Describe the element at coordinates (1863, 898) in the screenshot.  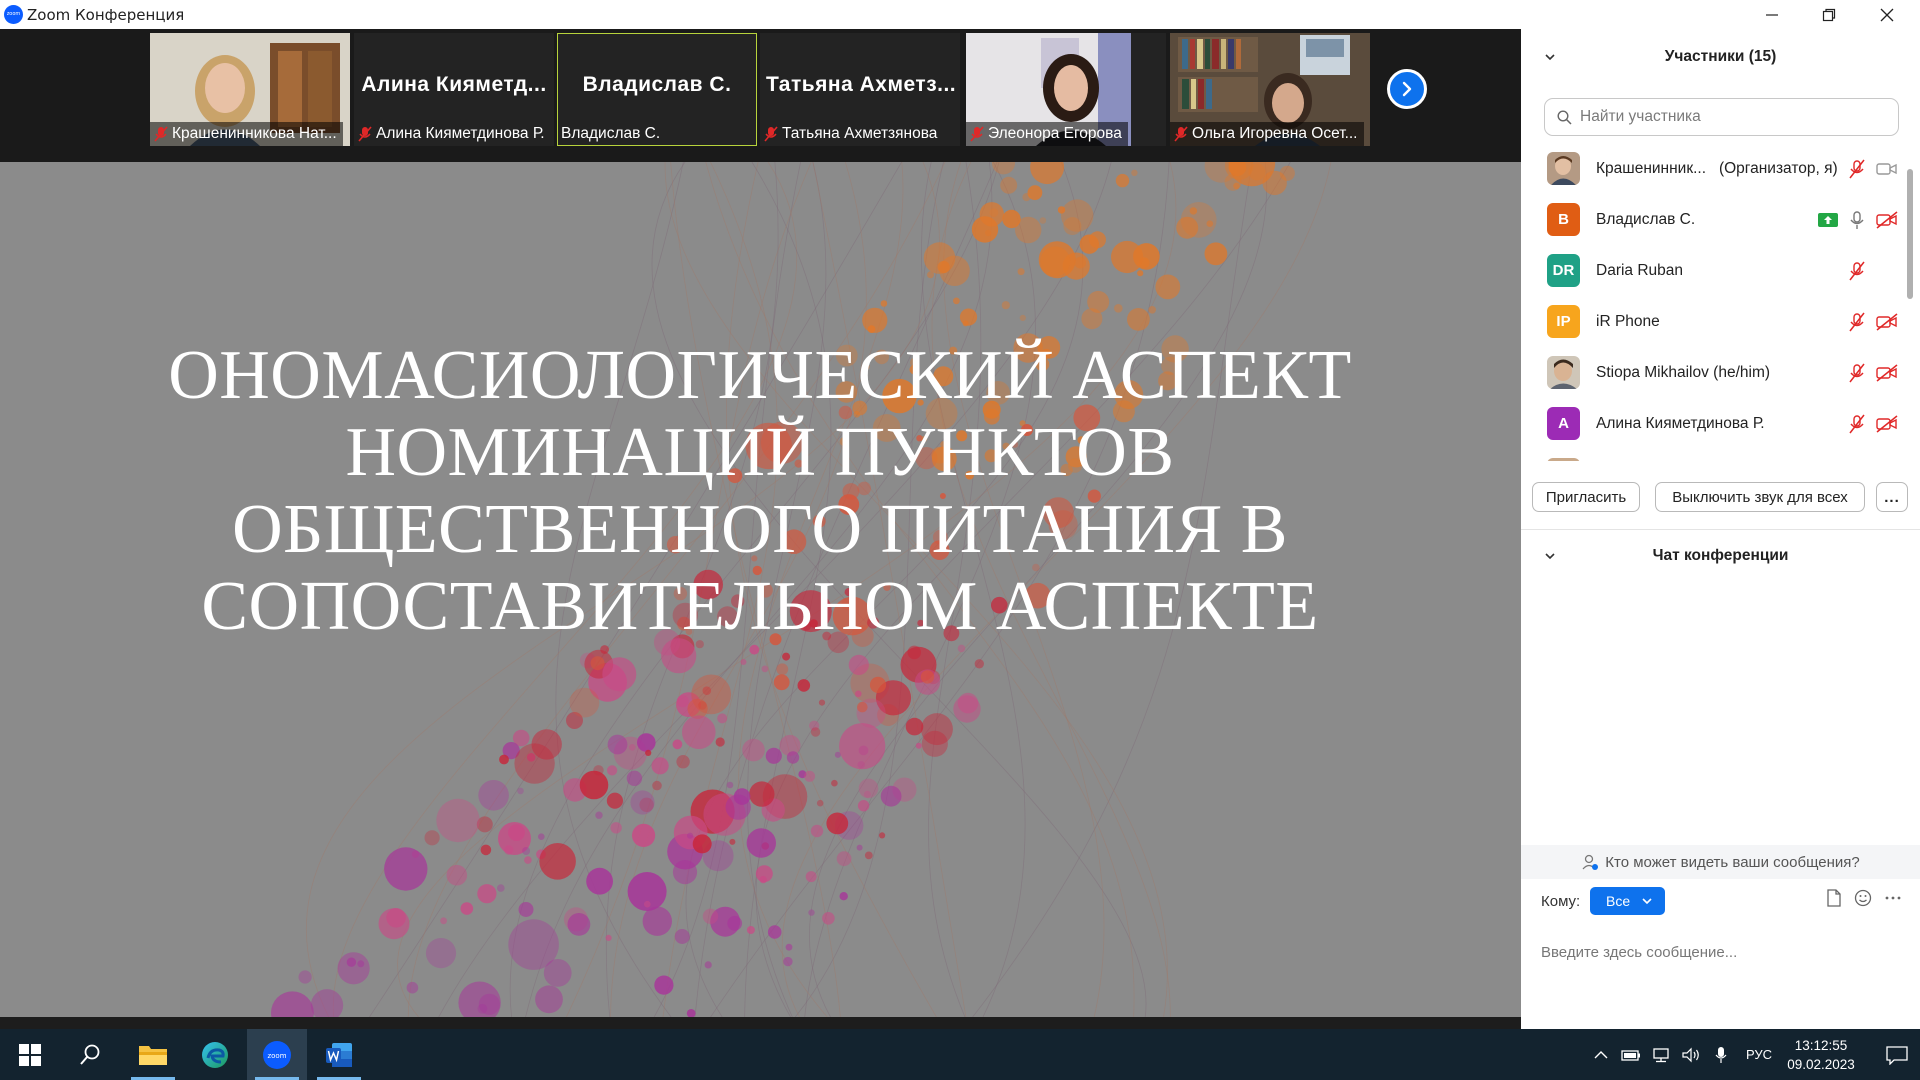
I see `emoji-icon` at that location.